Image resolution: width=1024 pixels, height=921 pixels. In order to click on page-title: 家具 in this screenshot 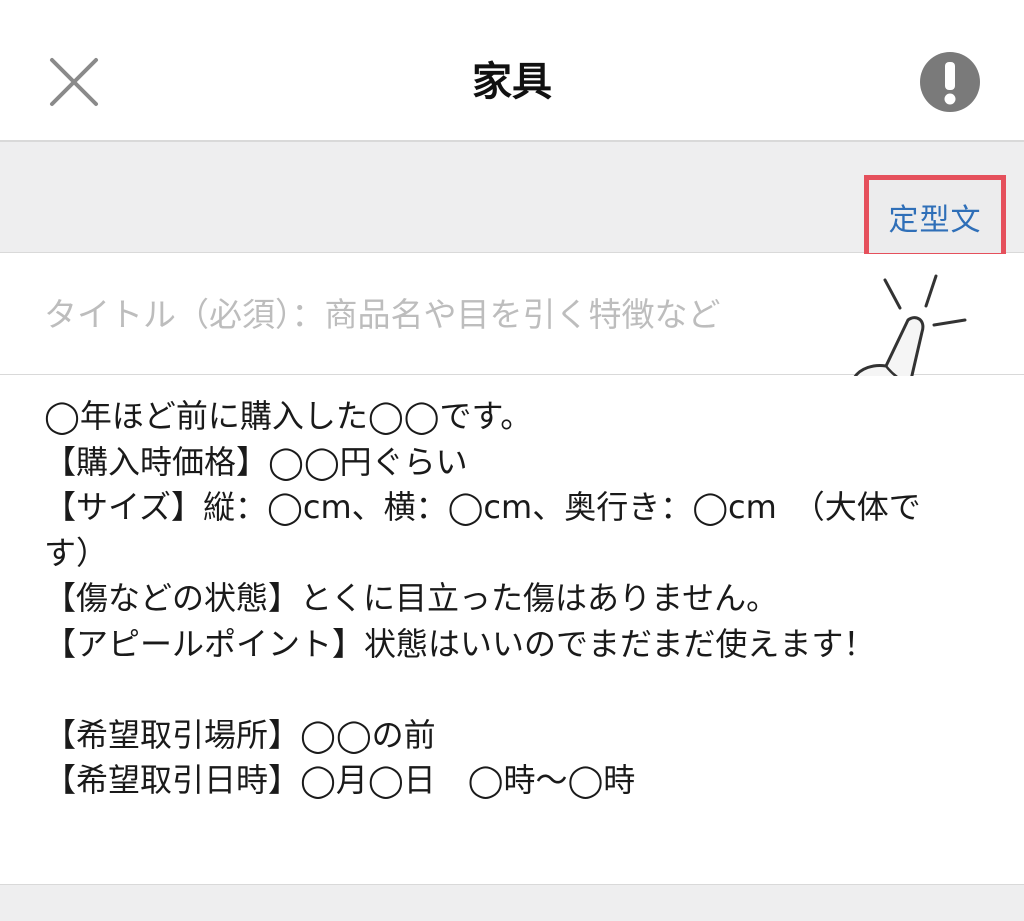, I will do `click(512, 82)`.